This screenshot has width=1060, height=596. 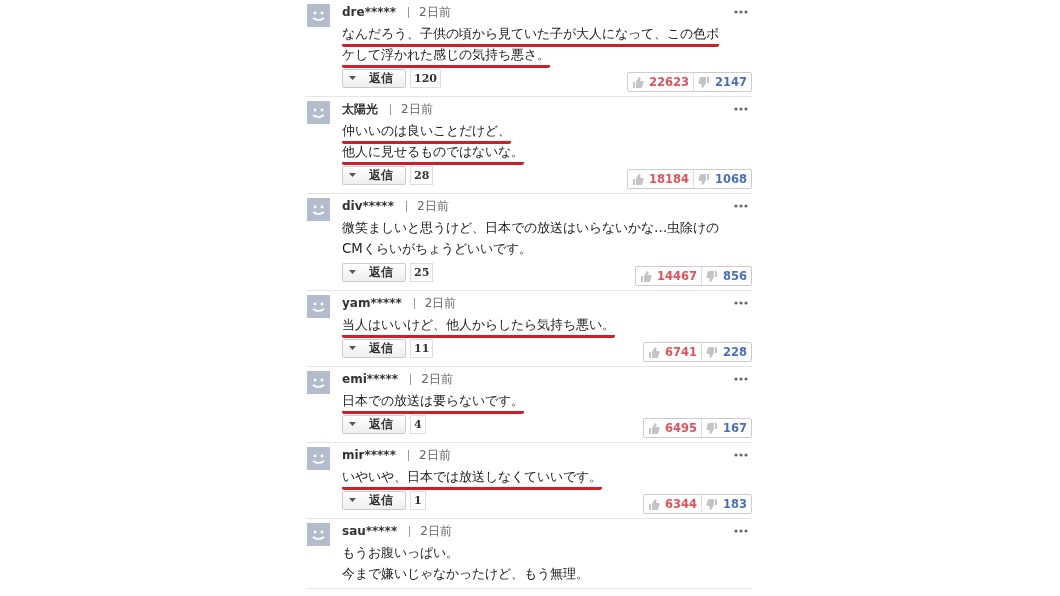 What do you see at coordinates (369, 12) in the screenshot?
I see `user-name: dre*****` at bounding box center [369, 12].